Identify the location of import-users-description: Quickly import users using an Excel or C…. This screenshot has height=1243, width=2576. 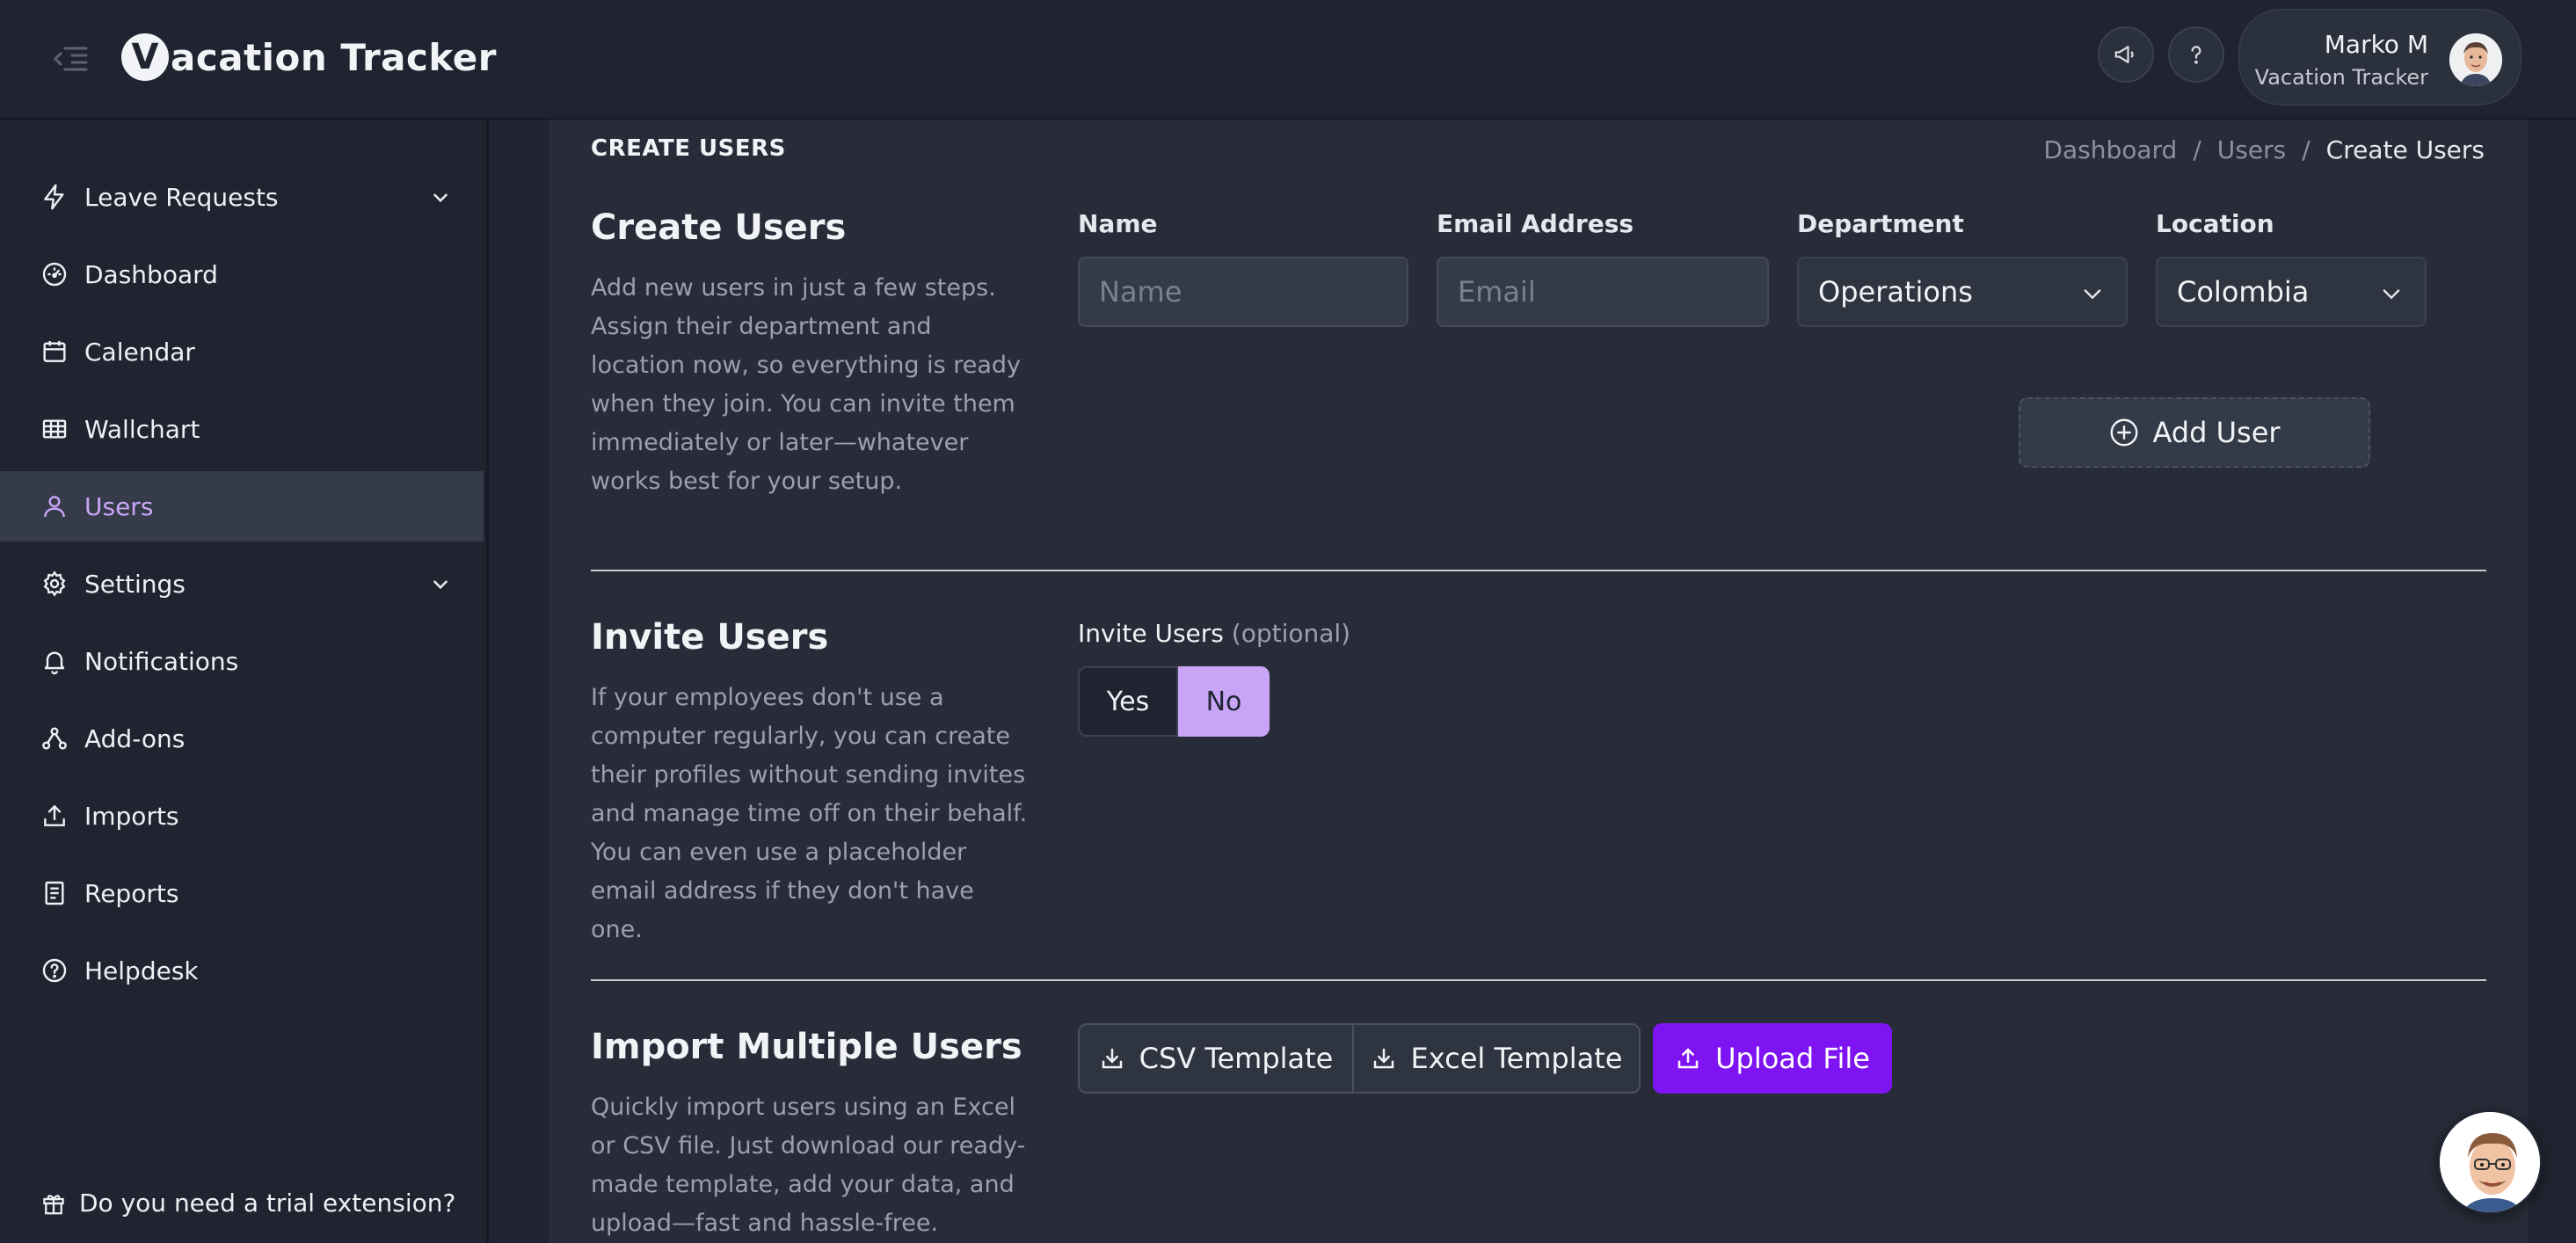
(808, 1165).